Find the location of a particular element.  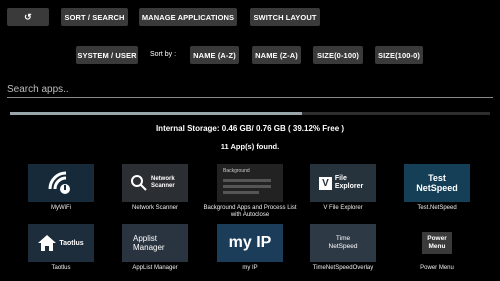

search-input is located at coordinates (250, 90).